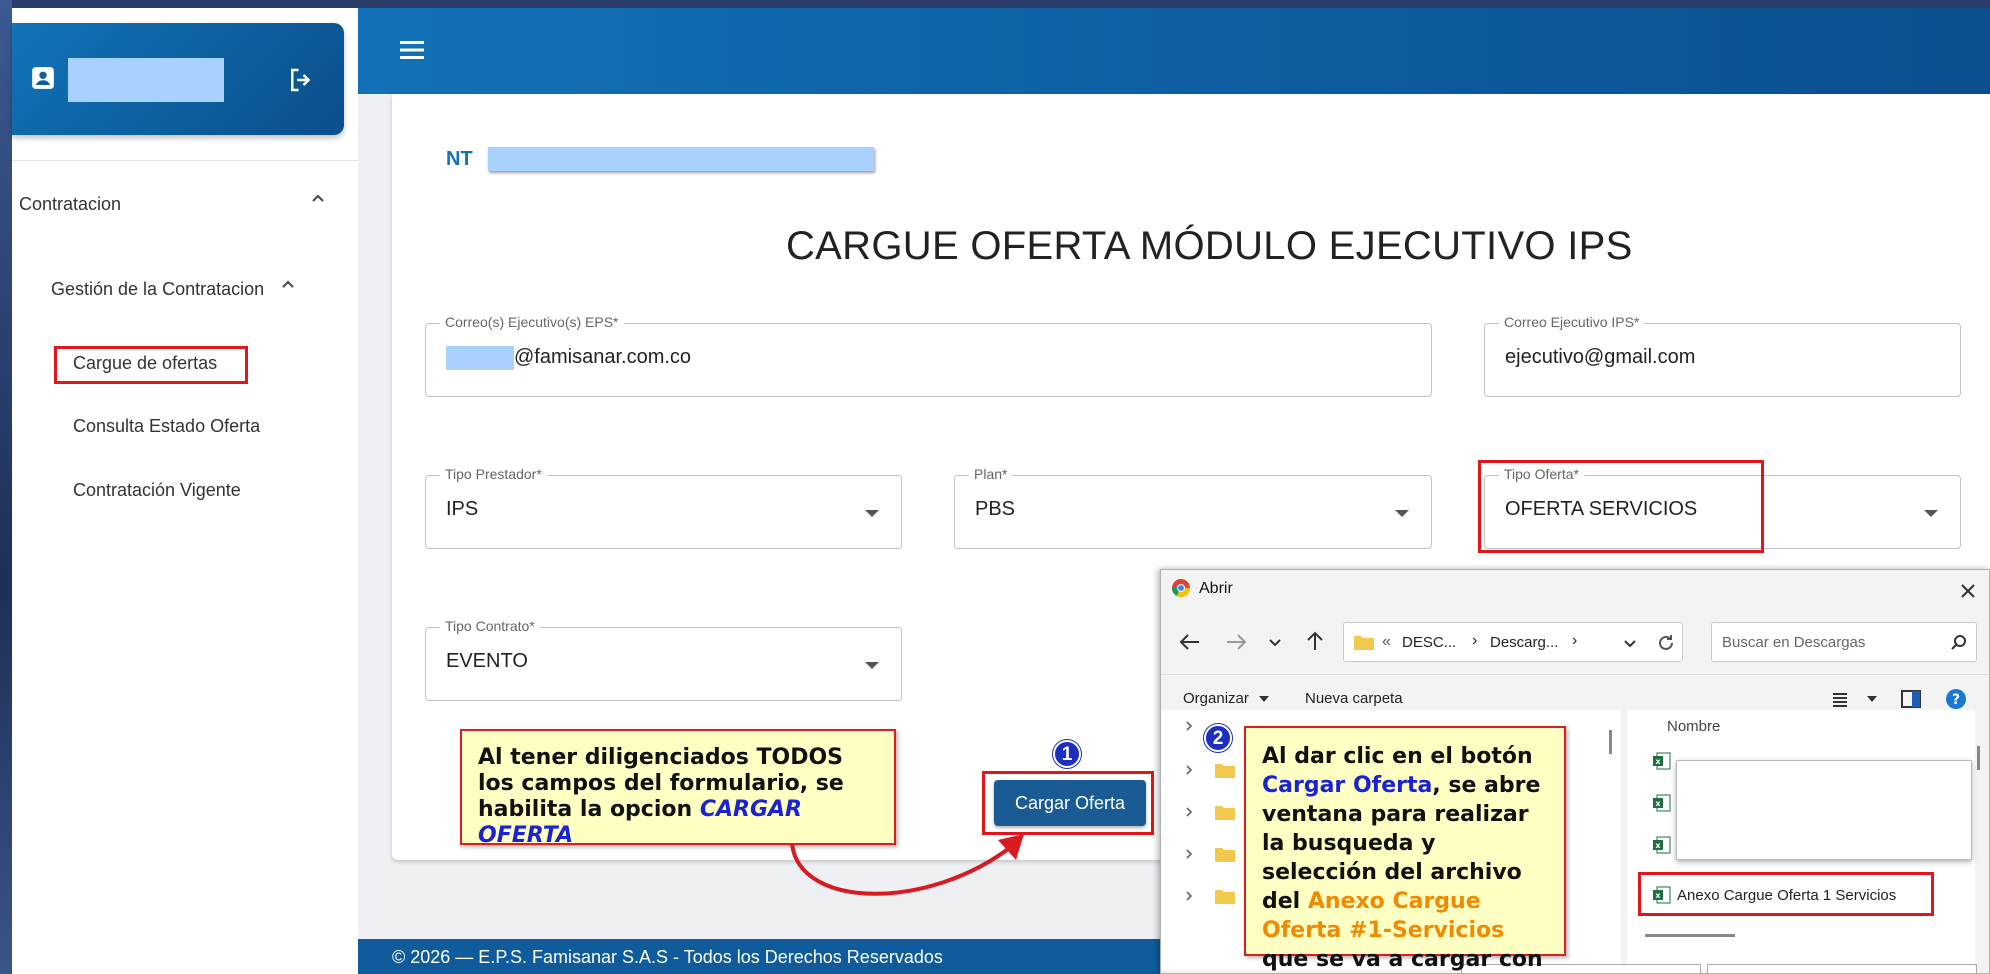  Describe the element at coordinates (1693, 726) in the screenshot. I see `column-header-name: Nombre` at that location.